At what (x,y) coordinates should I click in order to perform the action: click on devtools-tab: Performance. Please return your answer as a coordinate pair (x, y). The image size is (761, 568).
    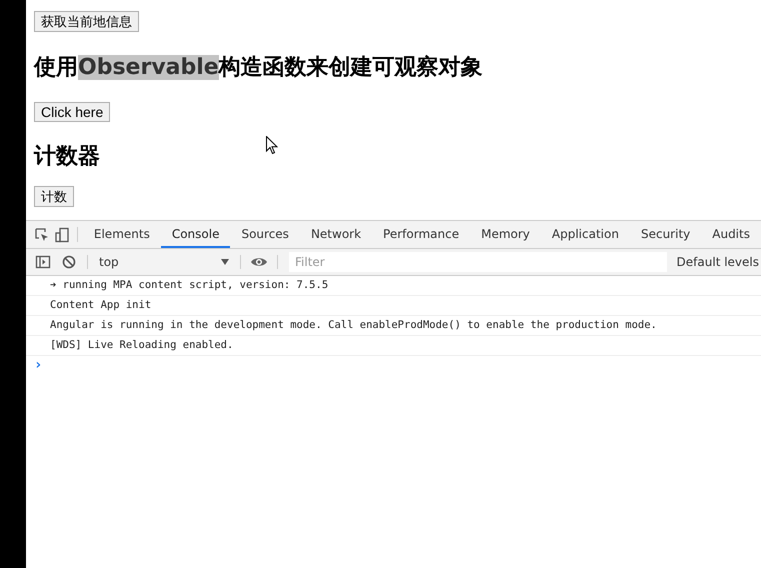
    Looking at the image, I should click on (421, 234).